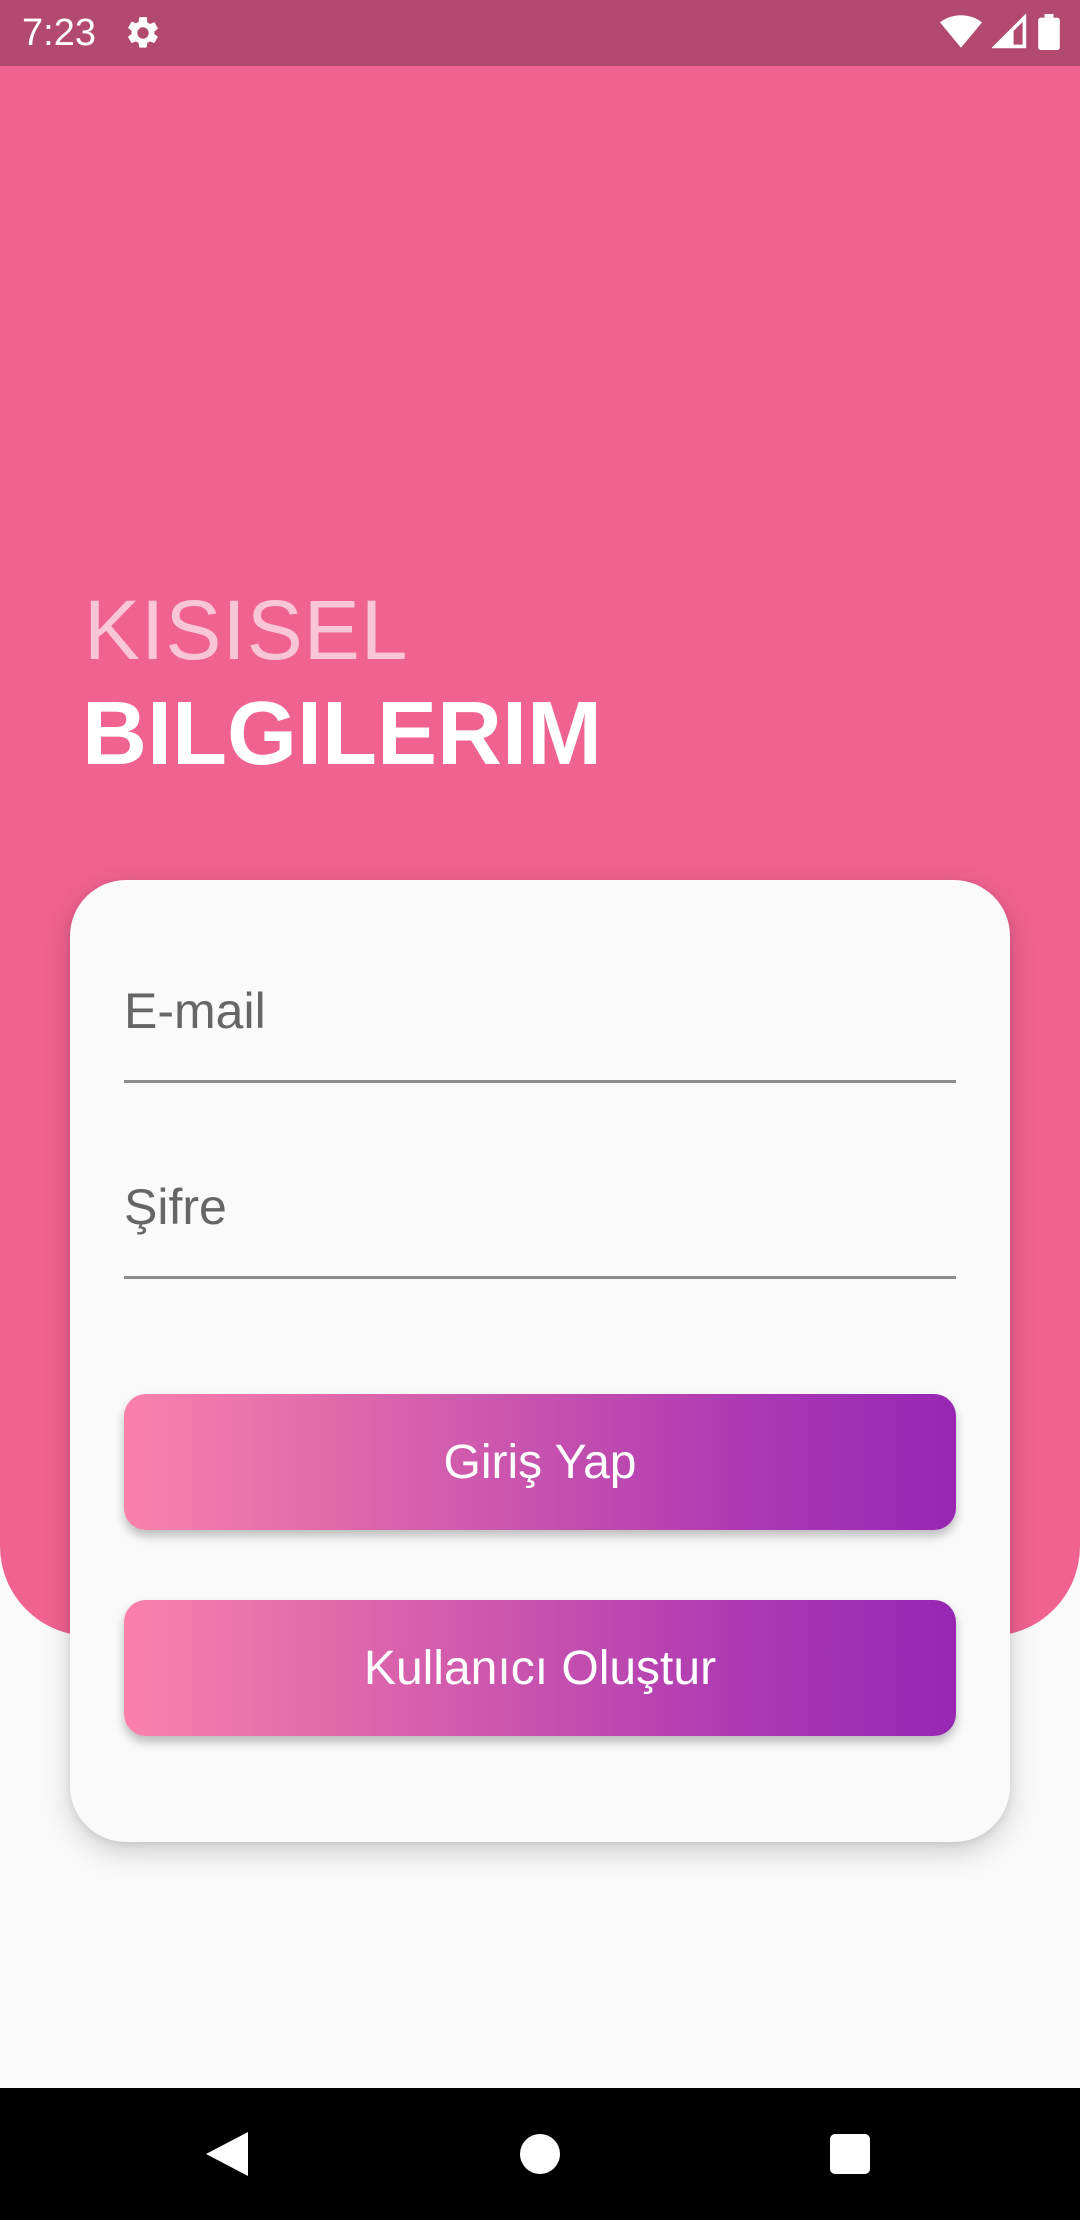  What do you see at coordinates (540, 1207) in the screenshot?
I see `password-input` at bounding box center [540, 1207].